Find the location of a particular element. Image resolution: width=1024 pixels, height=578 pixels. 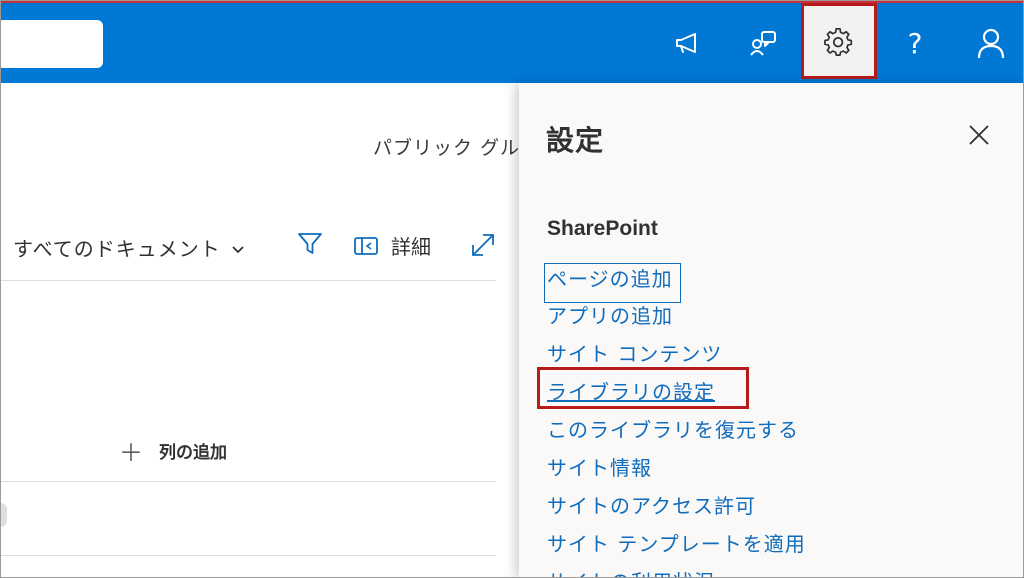

plus-icon: ＋ is located at coordinates (131, 453).